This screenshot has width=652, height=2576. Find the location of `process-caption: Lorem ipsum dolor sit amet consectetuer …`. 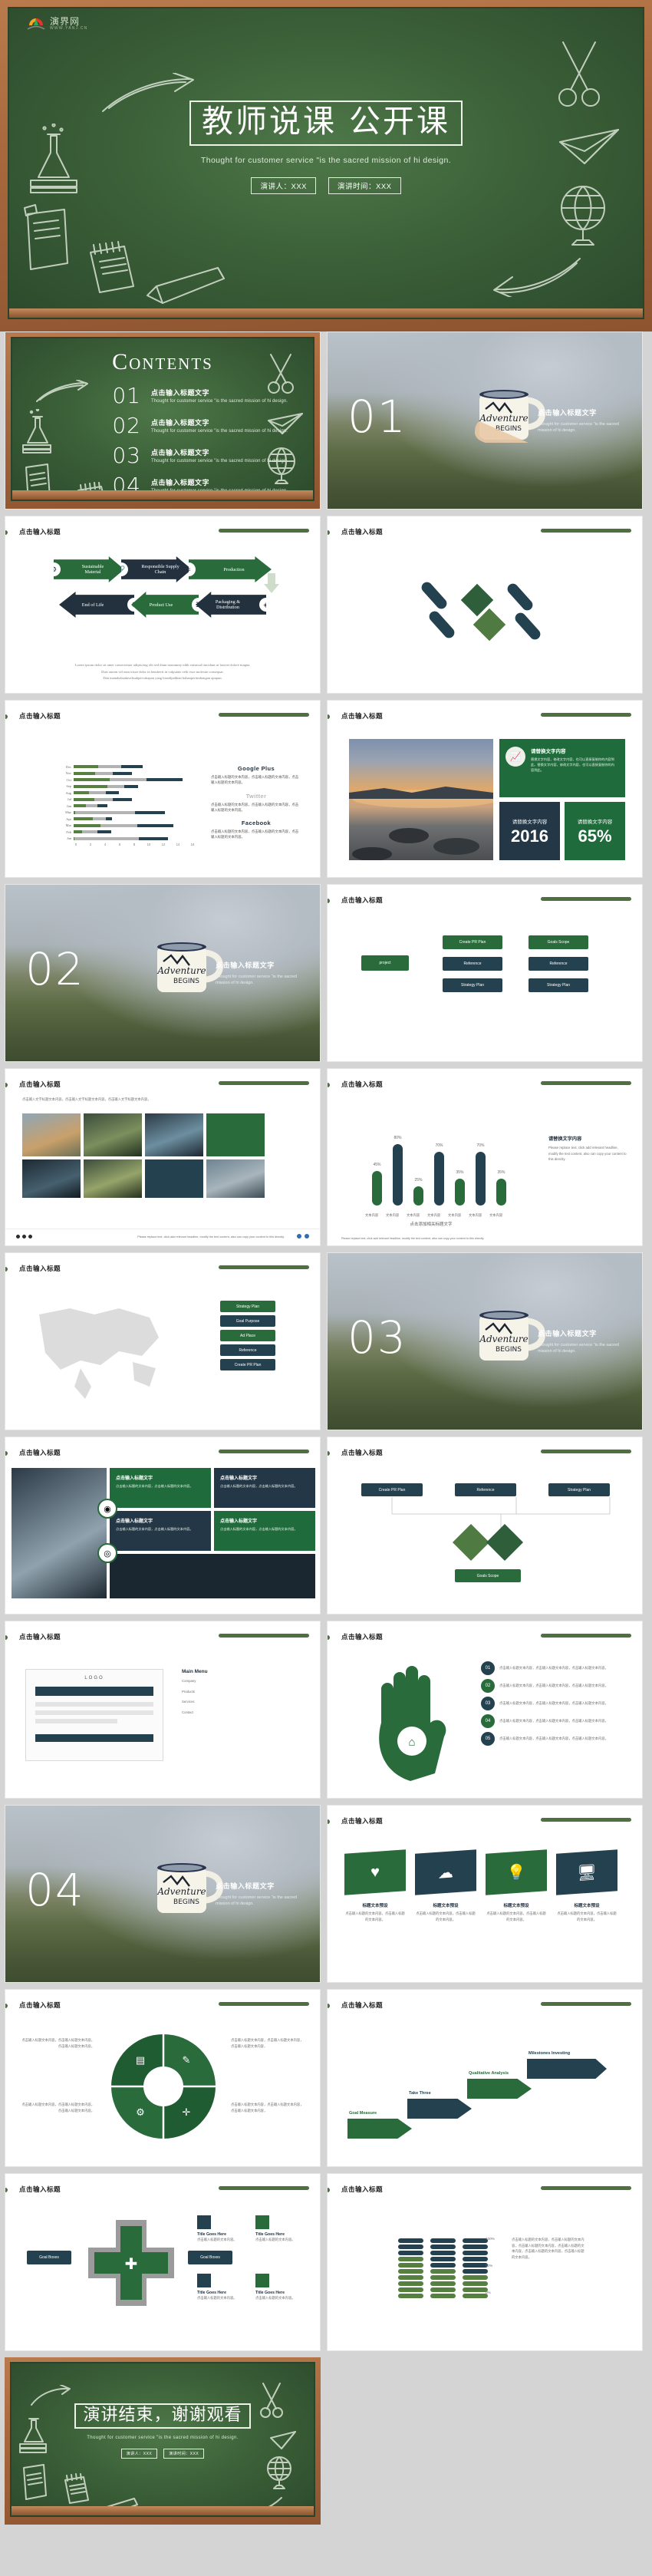

process-caption: Lorem ipsum dolor sit amet consectetuer … is located at coordinates (162, 671).